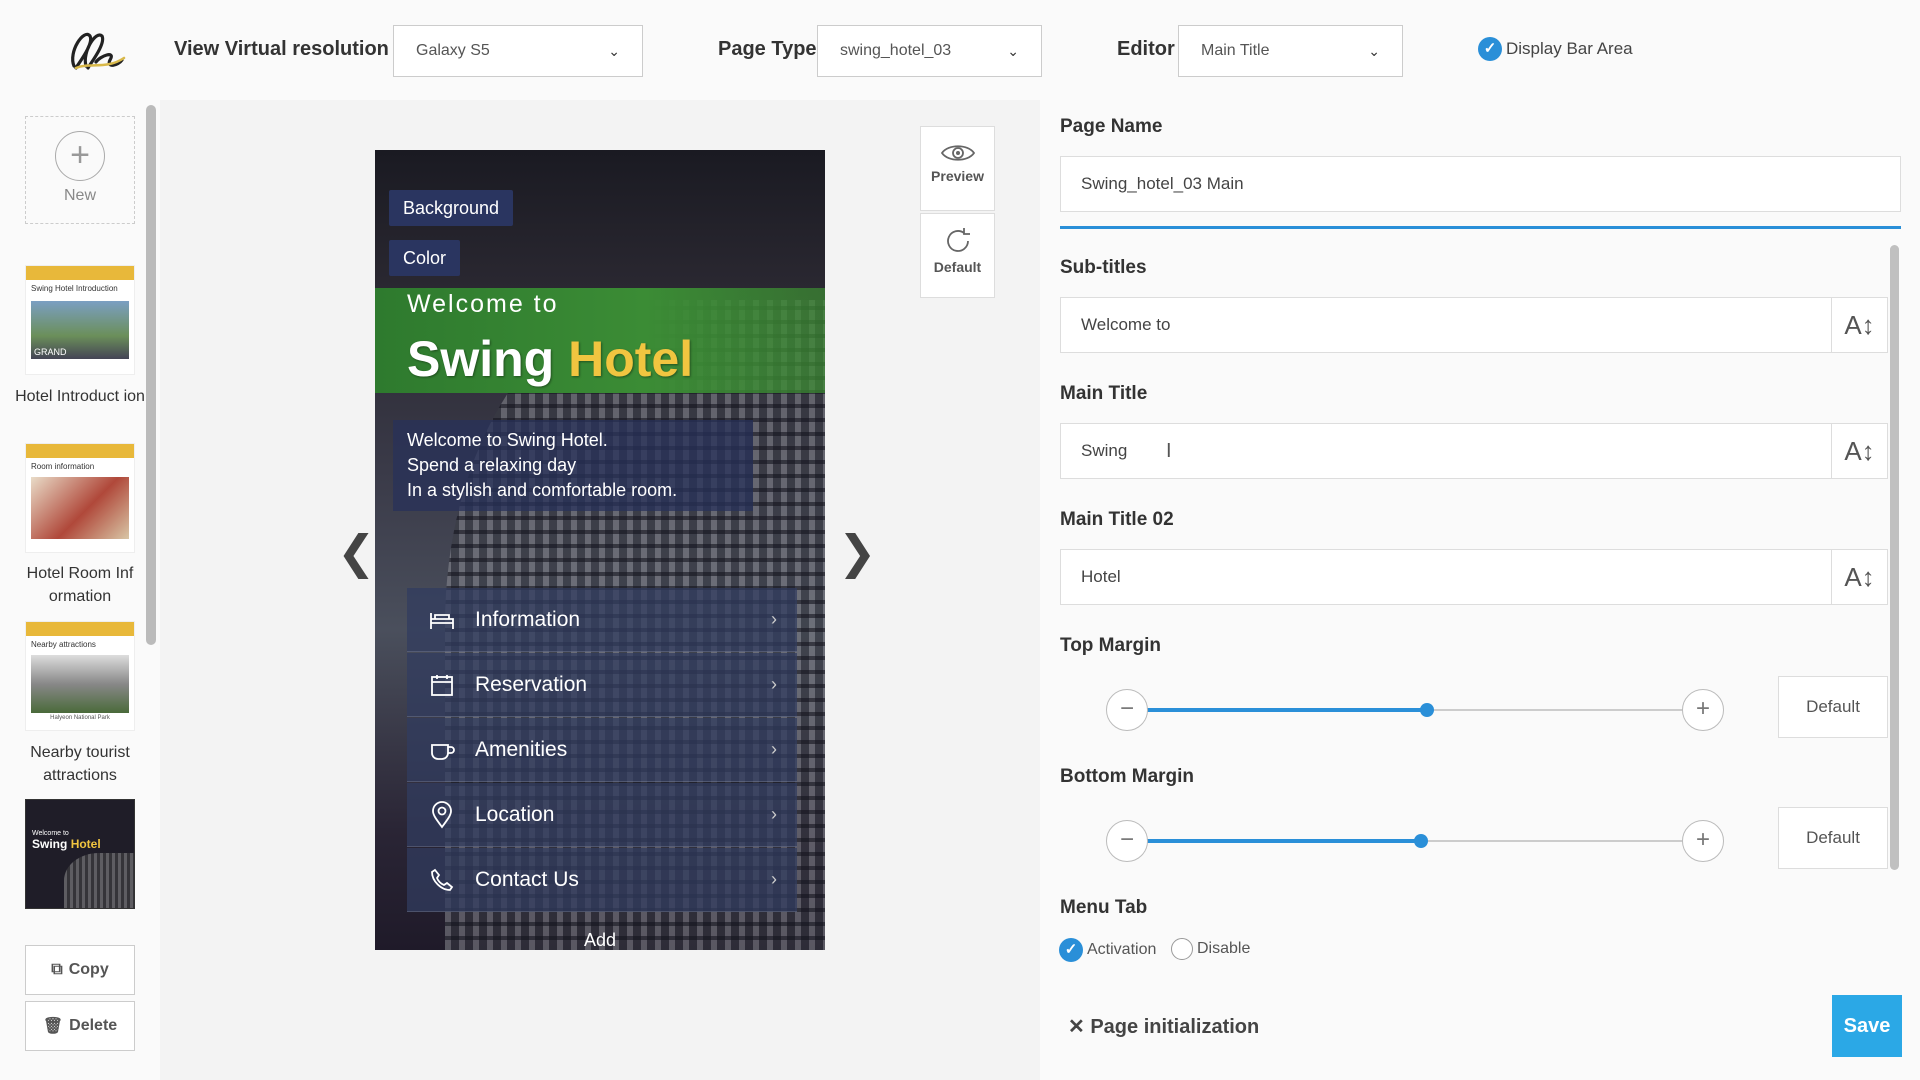 Image resolution: width=1920 pixels, height=1080 pixels. I want to click on new-page-button: + New, so click(80, 170).